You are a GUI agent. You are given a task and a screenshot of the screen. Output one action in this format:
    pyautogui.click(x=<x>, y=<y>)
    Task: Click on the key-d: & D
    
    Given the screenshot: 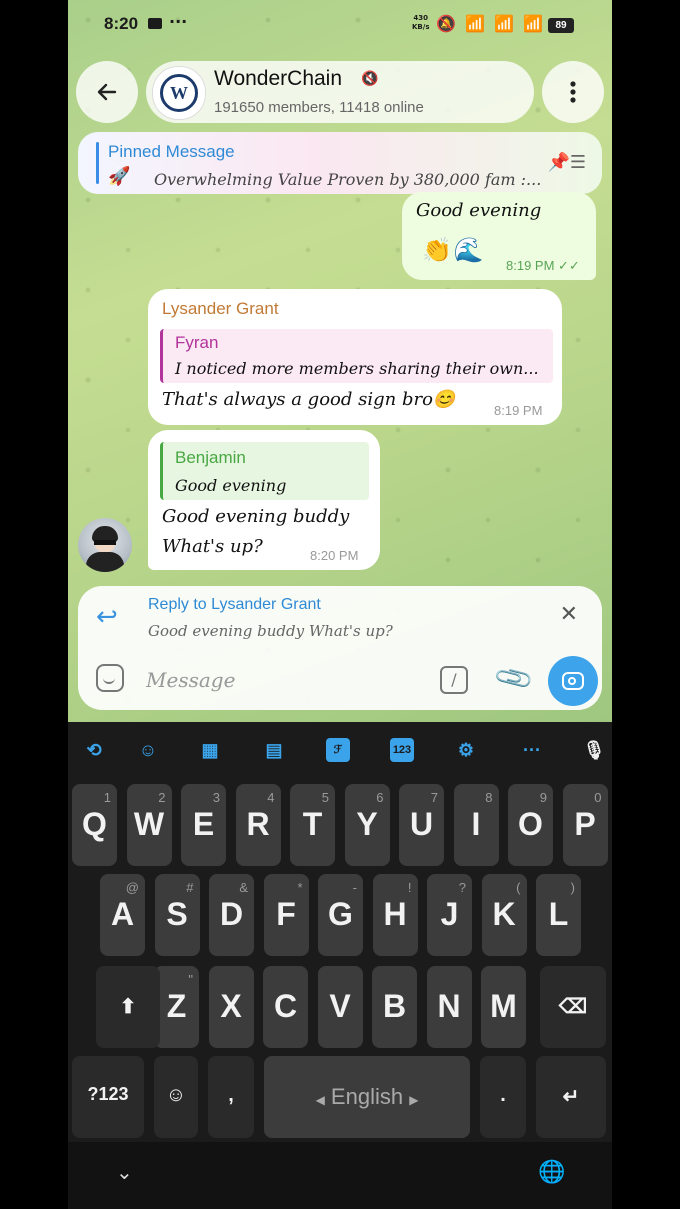 What is the action you would take?
    pyautogui.click(x=231, y=915)
    